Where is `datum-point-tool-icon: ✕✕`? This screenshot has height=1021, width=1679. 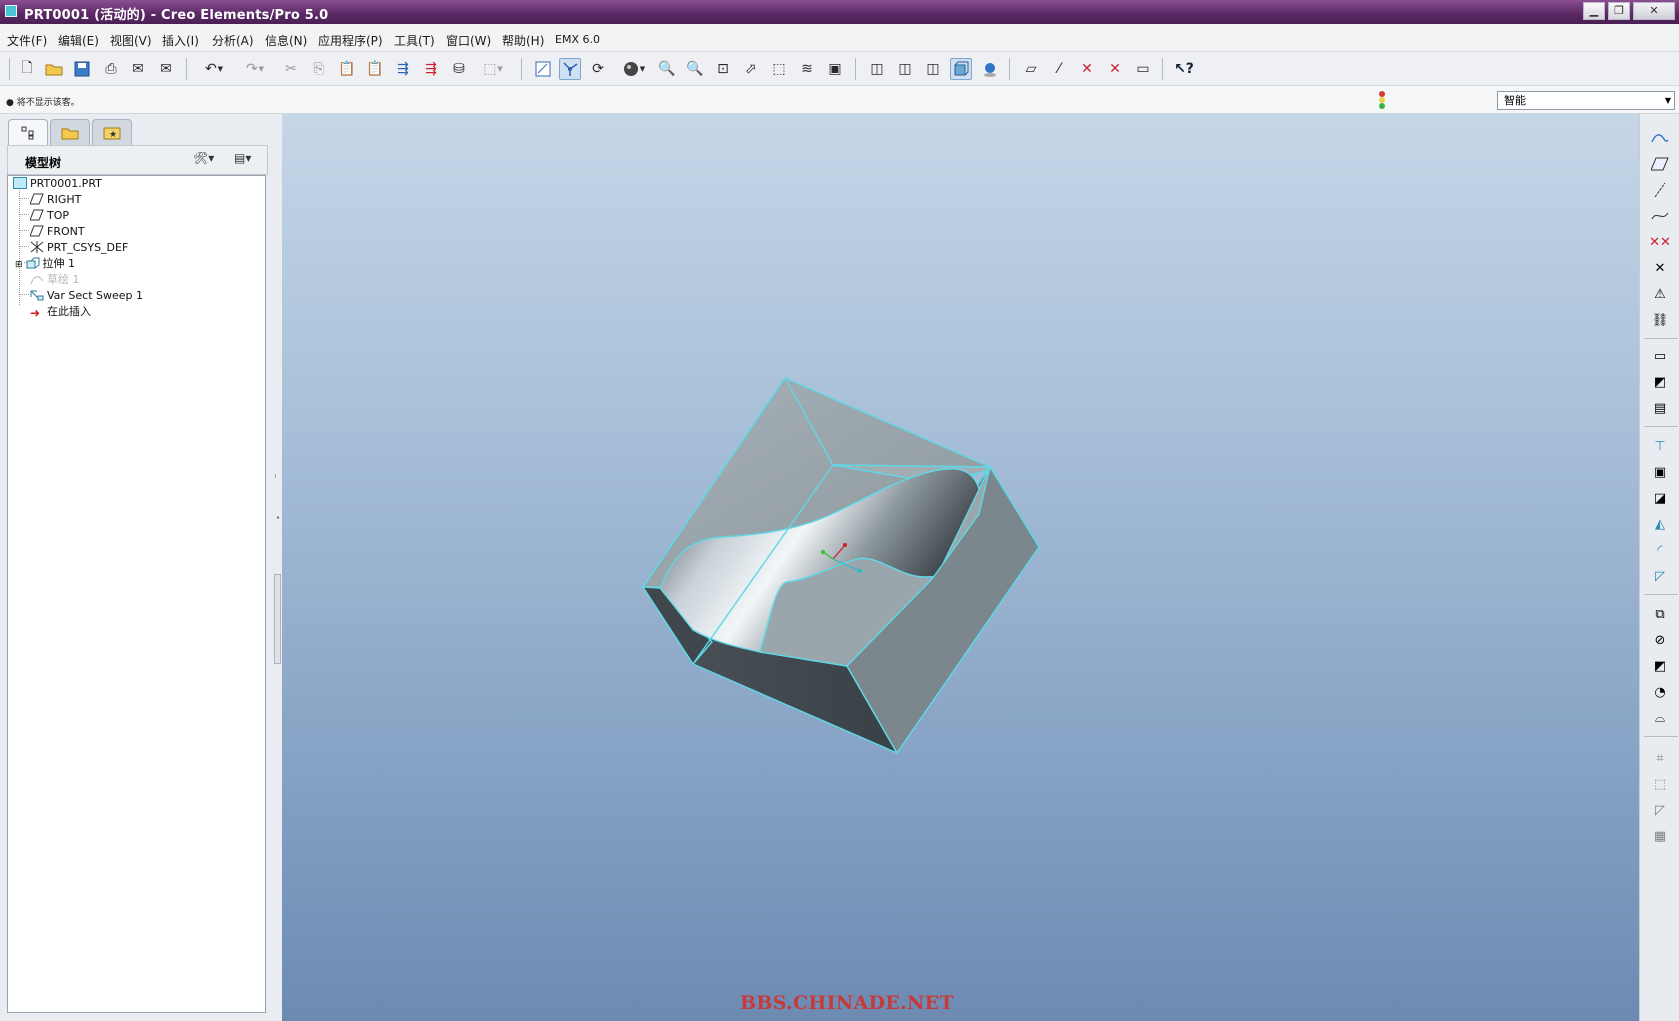
datum-point-tool-icon: ✕✕ is located at coordinates (1660, 242).